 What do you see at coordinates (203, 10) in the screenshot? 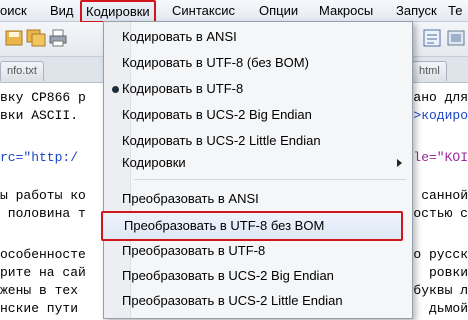
I see `menu-syntax: Синтаксис` at bounding box center [203, 10].